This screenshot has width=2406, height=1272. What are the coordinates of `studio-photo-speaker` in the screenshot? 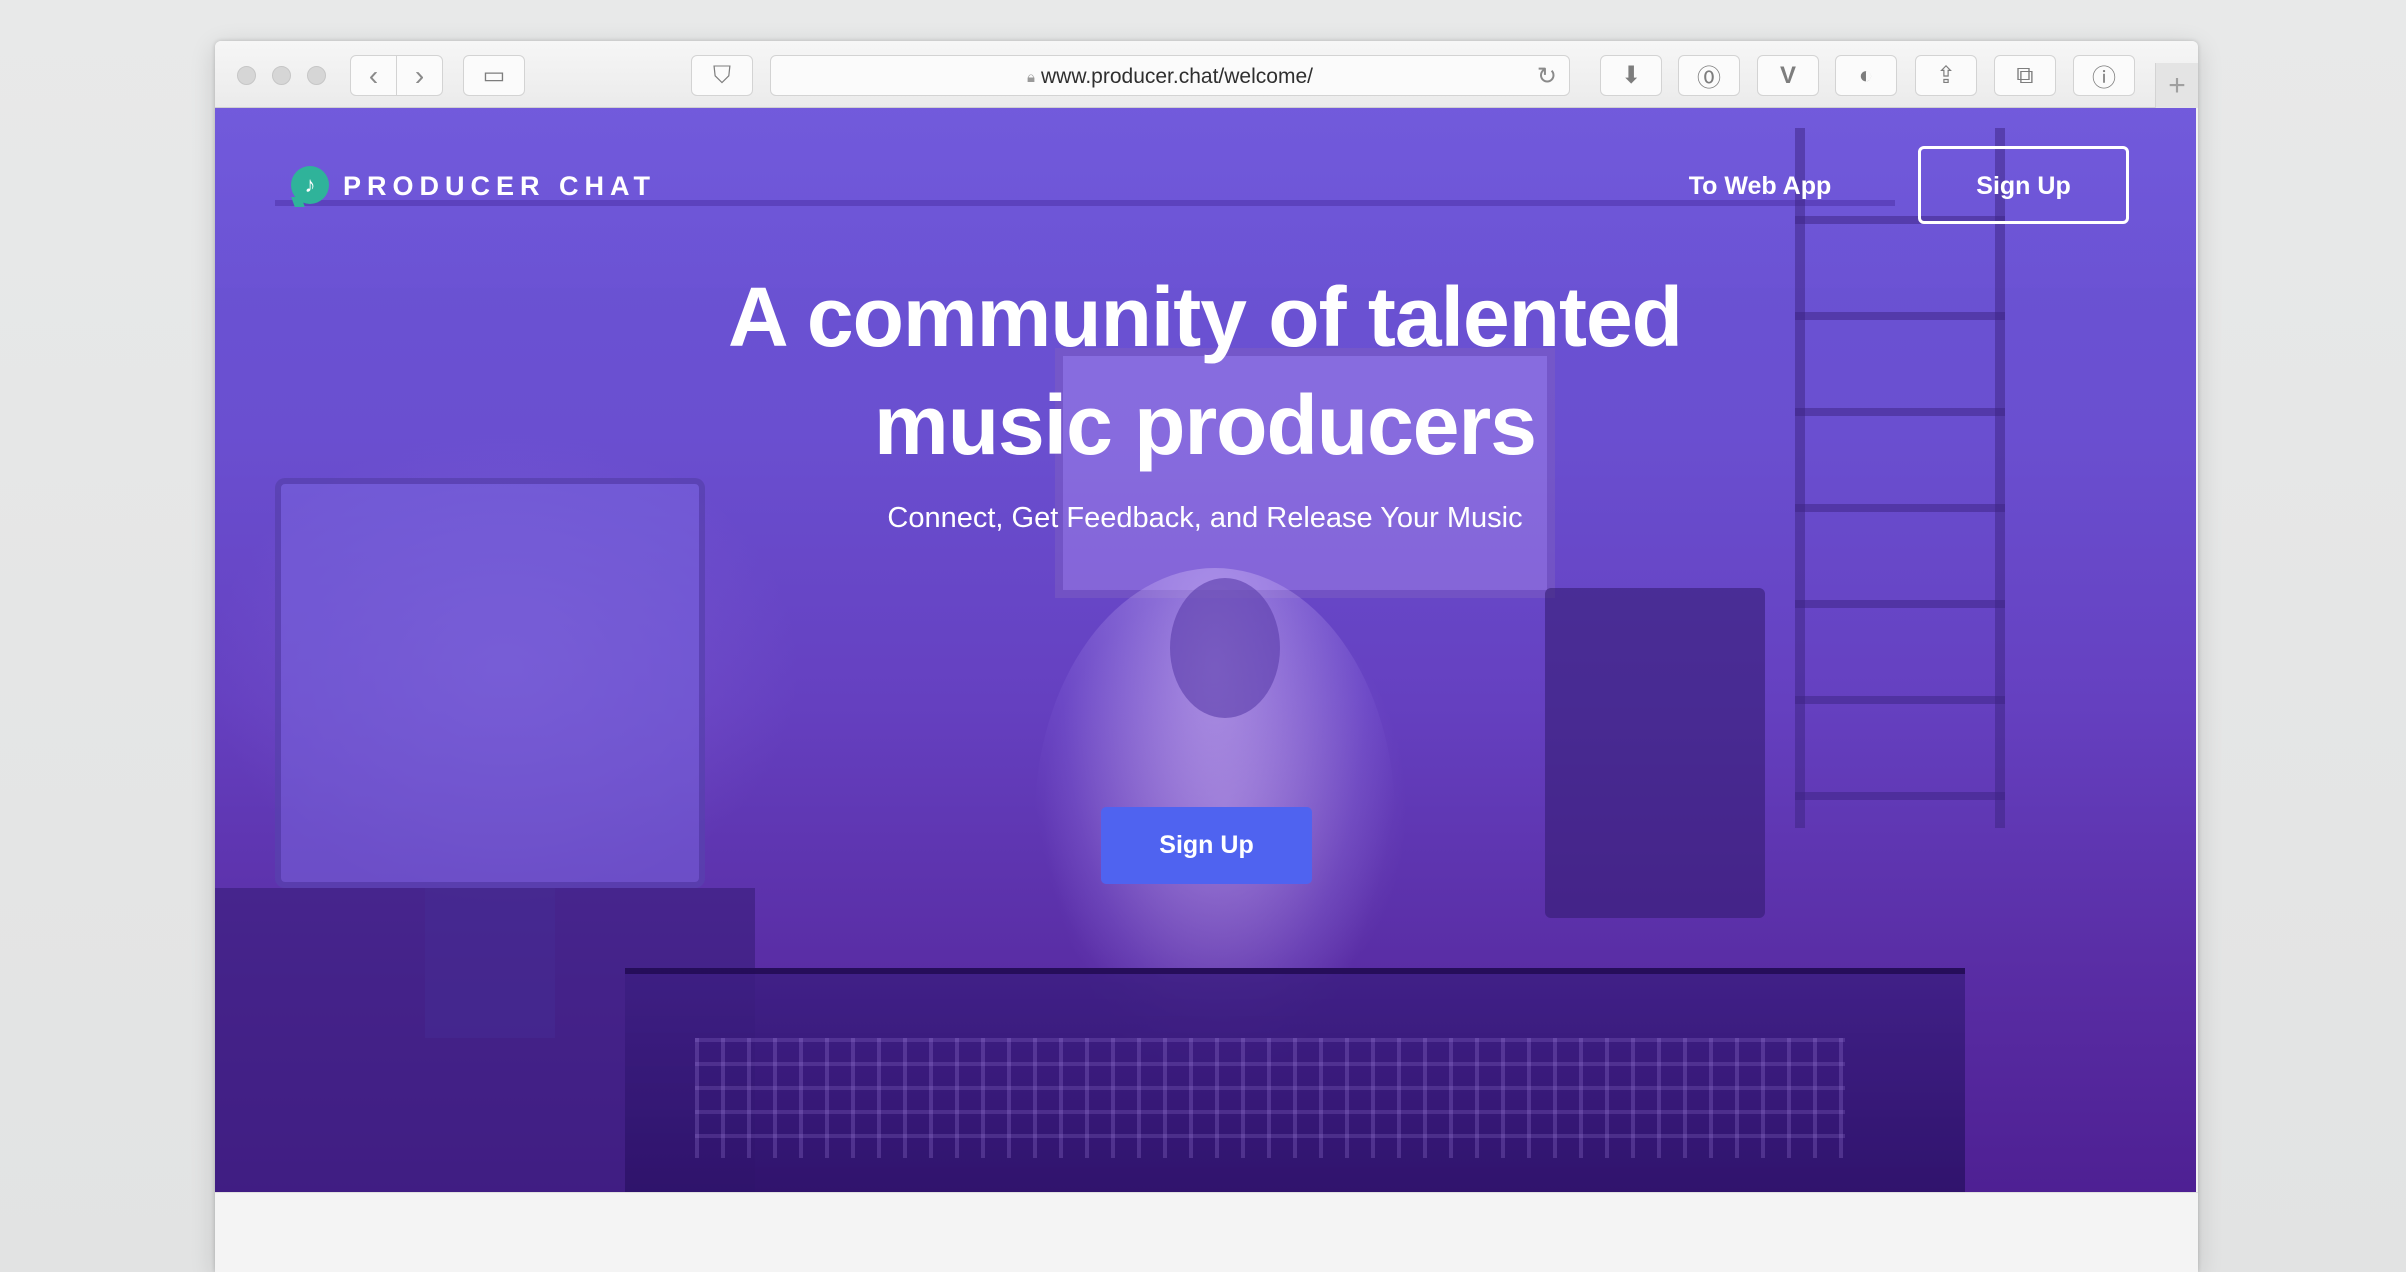 It's located at (1655, 753).